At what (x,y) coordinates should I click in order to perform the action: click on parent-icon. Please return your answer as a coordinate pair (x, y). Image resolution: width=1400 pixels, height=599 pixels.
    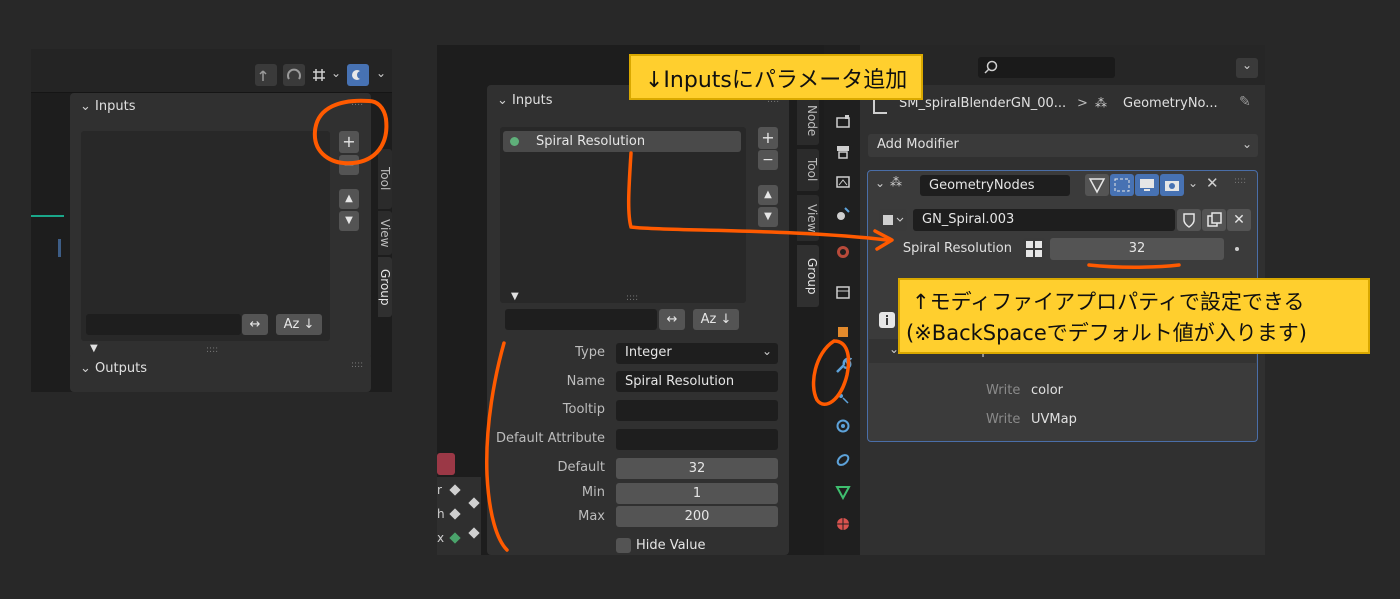
    Looking at the image, I should click on (266, 75).